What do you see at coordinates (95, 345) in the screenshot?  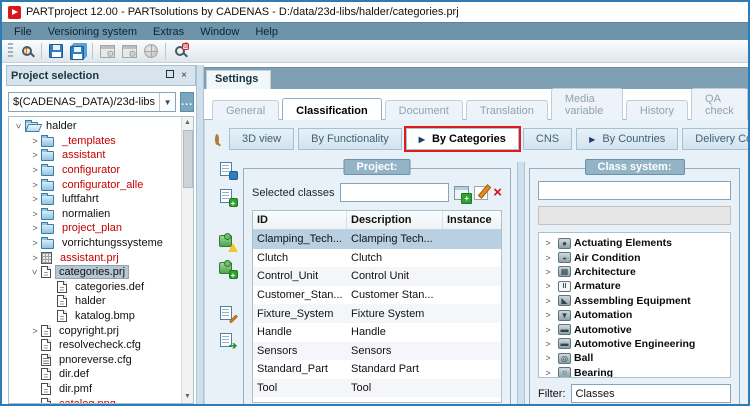 I see `tree-item: resolvecheck.cfg` at bounding box center [95, 345].